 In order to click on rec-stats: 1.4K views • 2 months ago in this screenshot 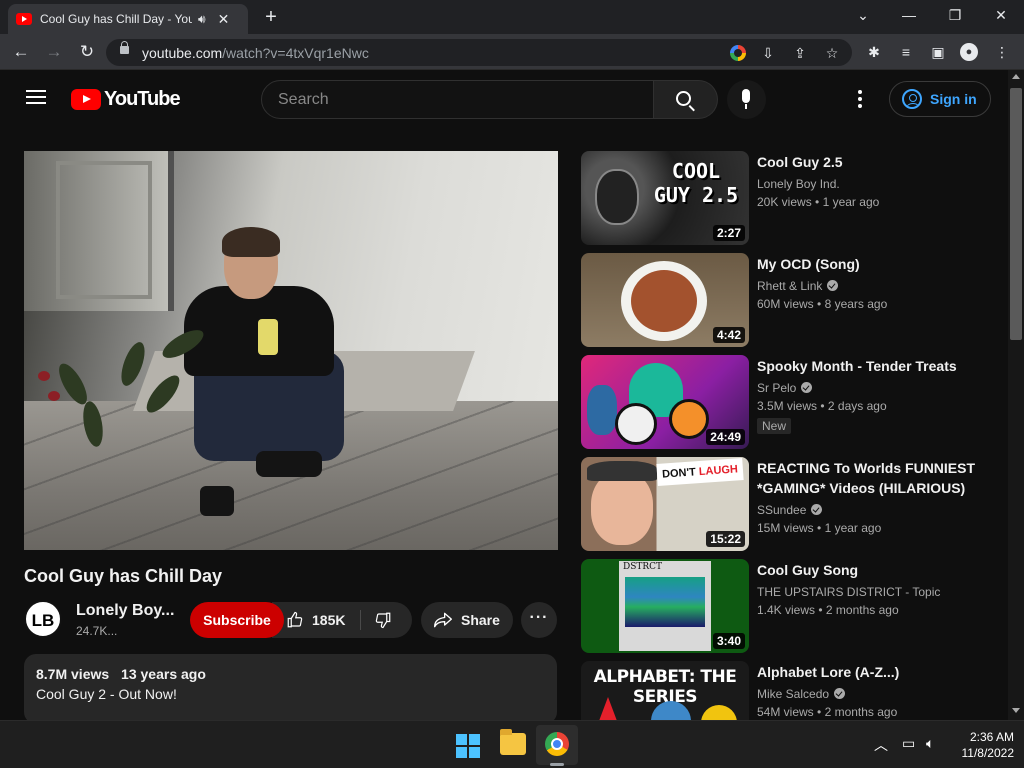, I will do `click(828, 610)`.